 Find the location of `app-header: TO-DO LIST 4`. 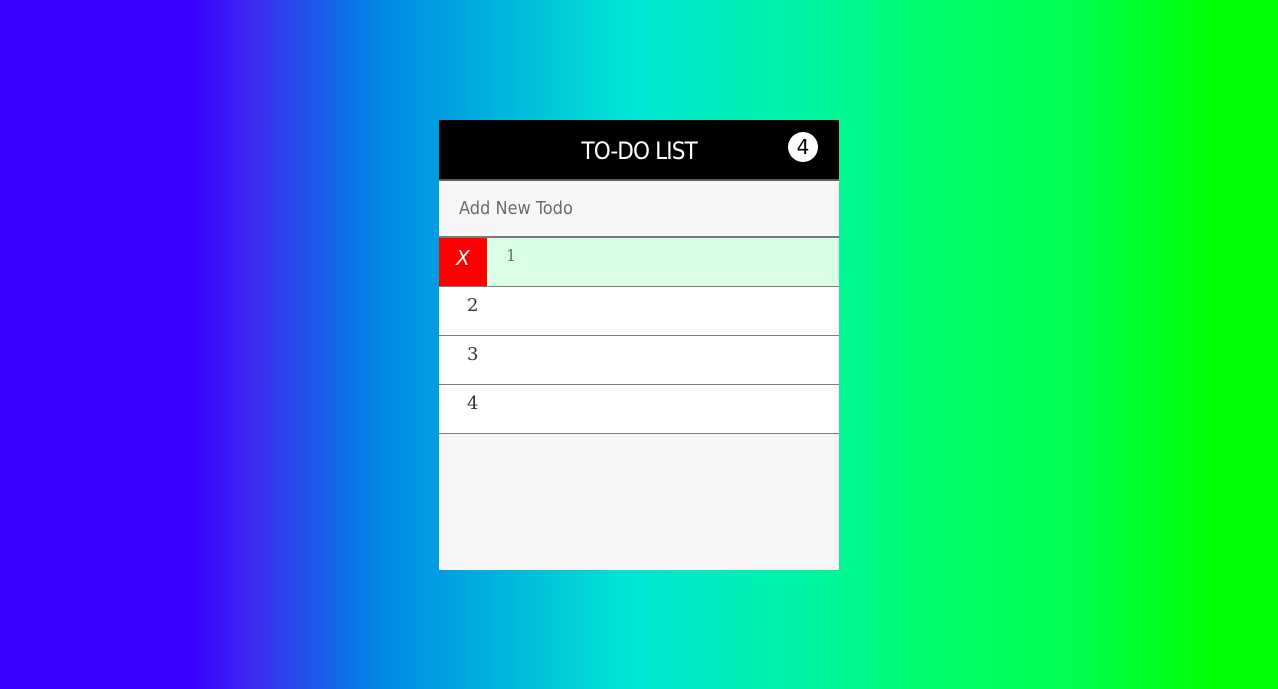

app-header: TO-DO LIST 4 is located at coordinates (639, 150).